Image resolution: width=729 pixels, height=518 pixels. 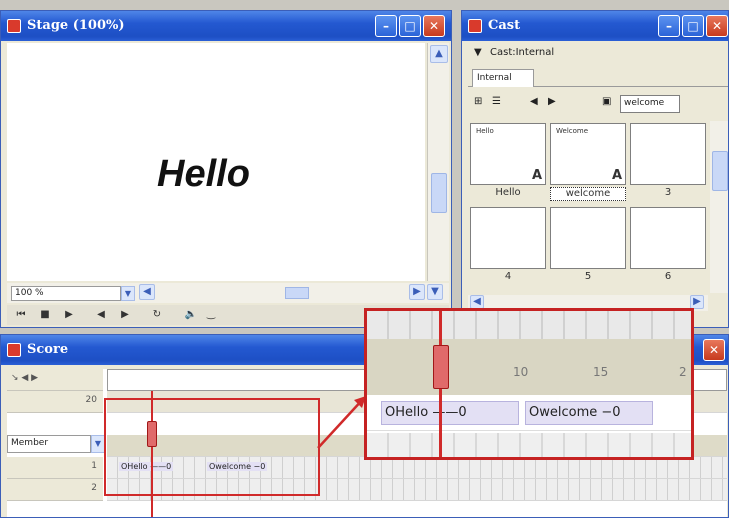 I want to click on zoom-empty-channel, so click(x=529, y=445).